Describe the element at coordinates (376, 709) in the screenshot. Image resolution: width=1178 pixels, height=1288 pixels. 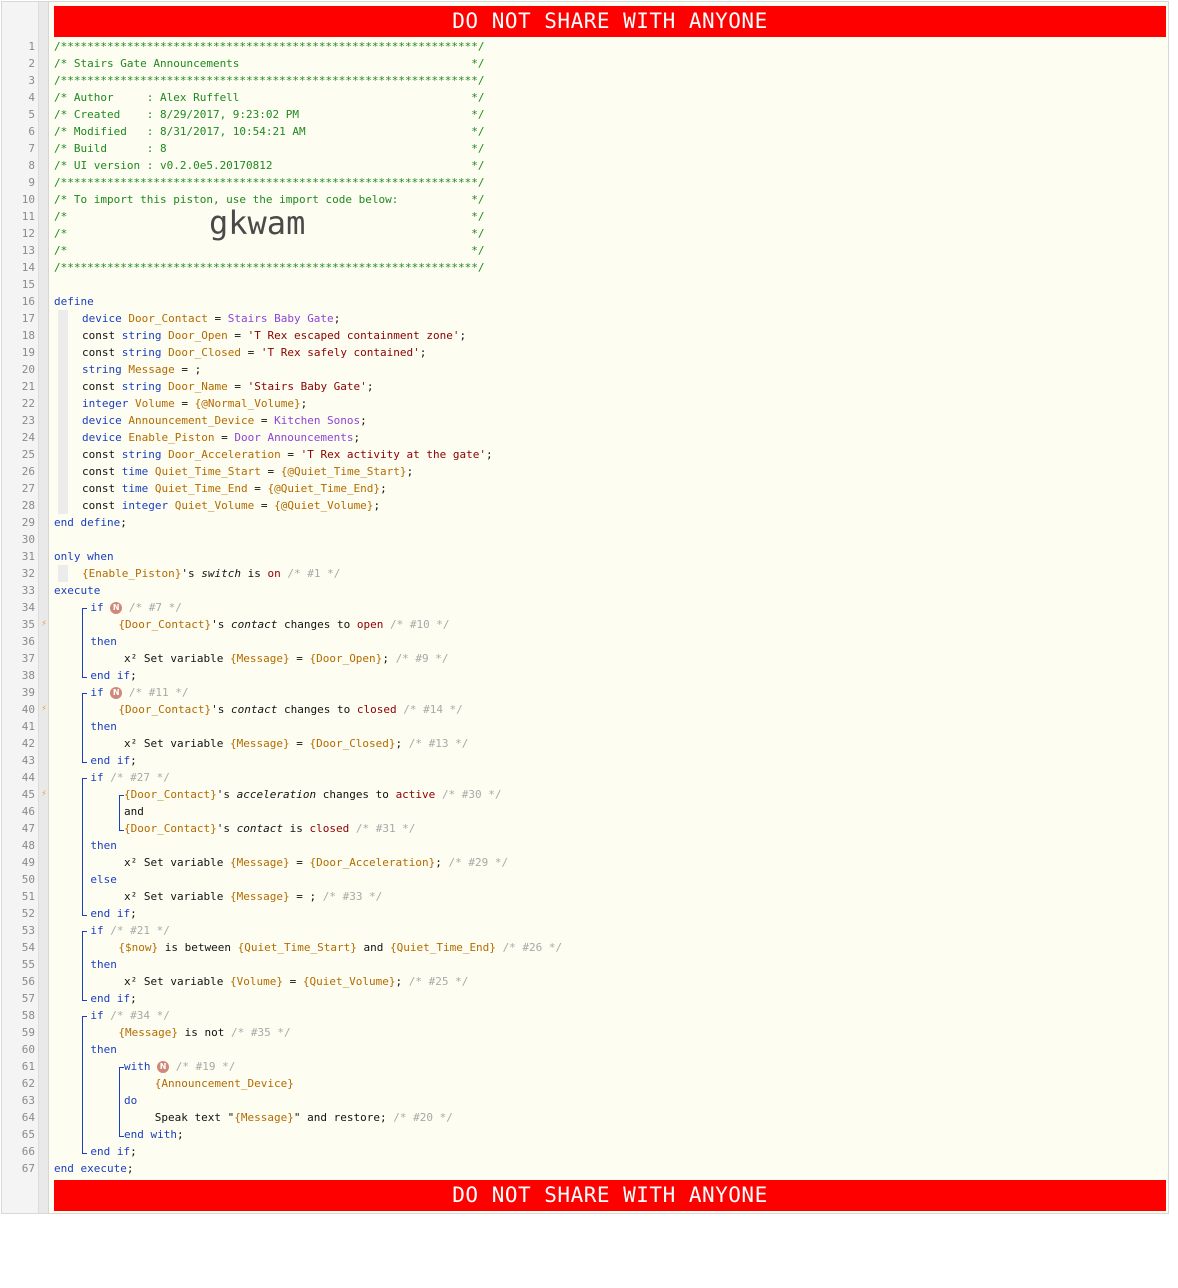
I see `code-token: closed` at that location.